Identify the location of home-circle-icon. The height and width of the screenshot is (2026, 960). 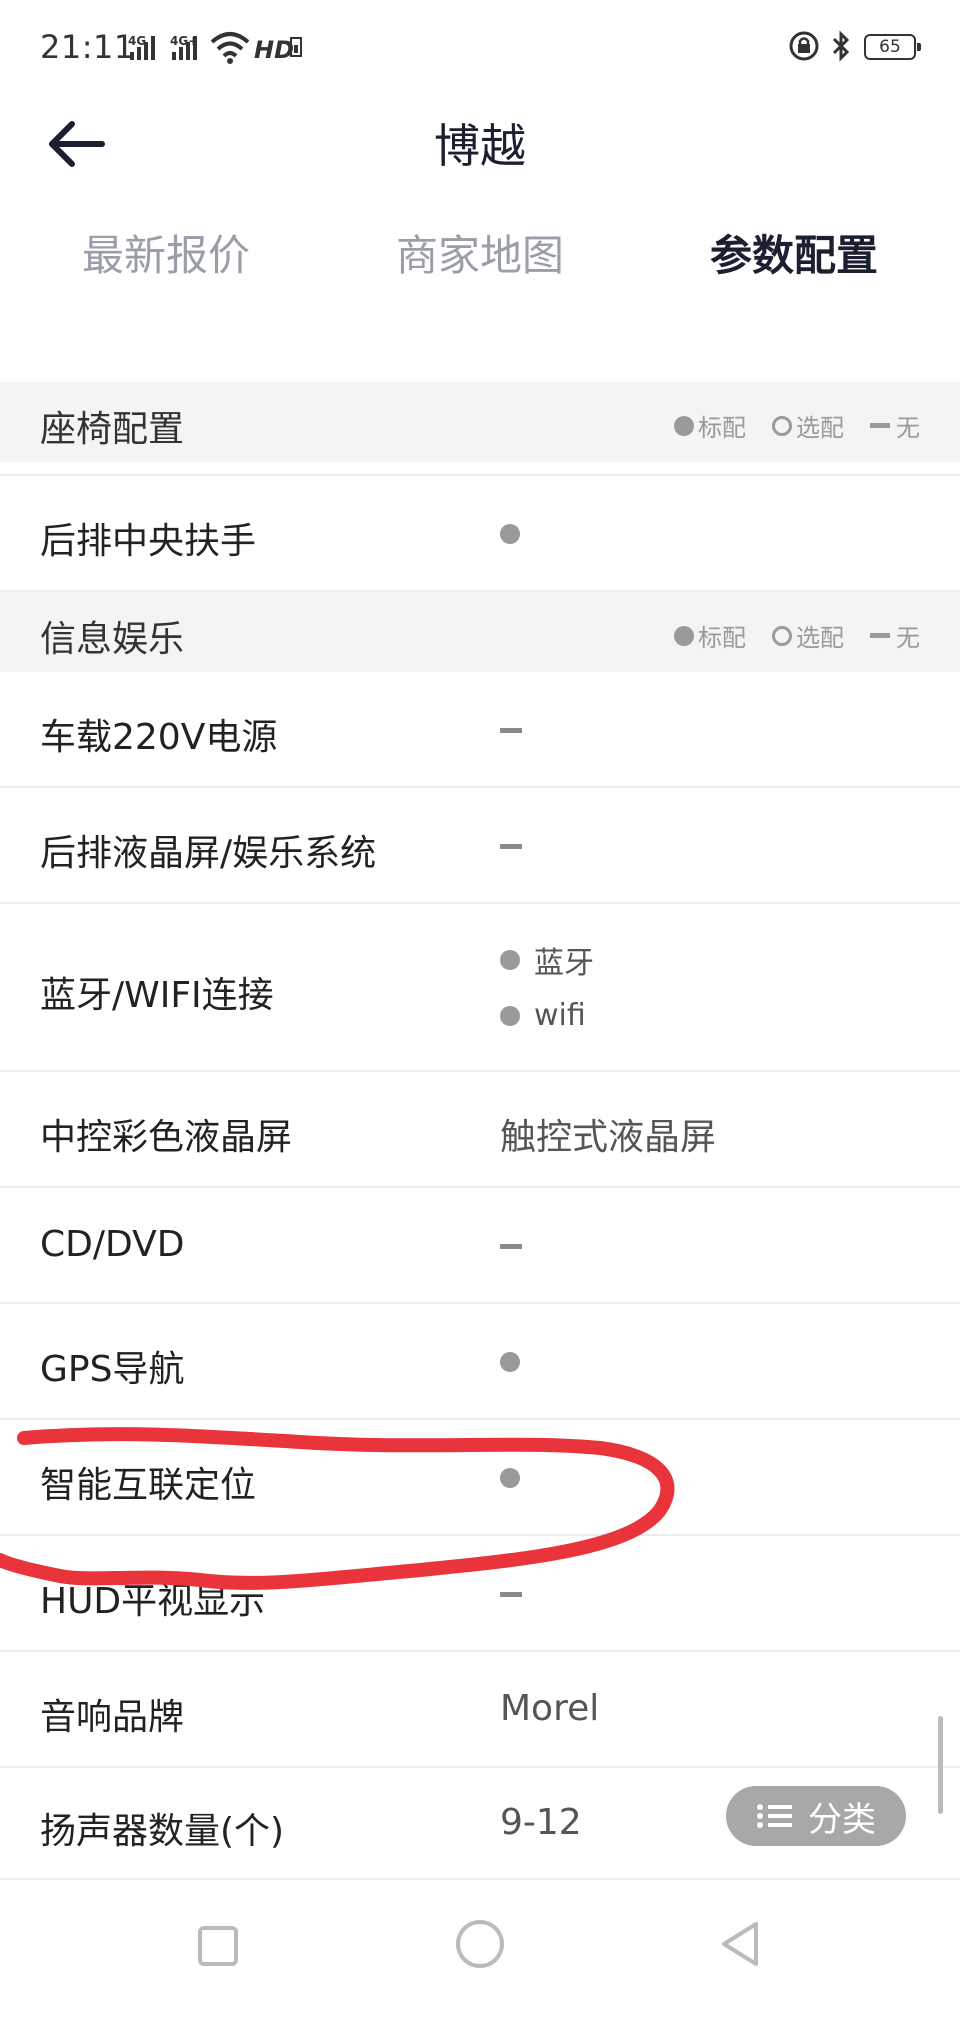
(480, 1944).